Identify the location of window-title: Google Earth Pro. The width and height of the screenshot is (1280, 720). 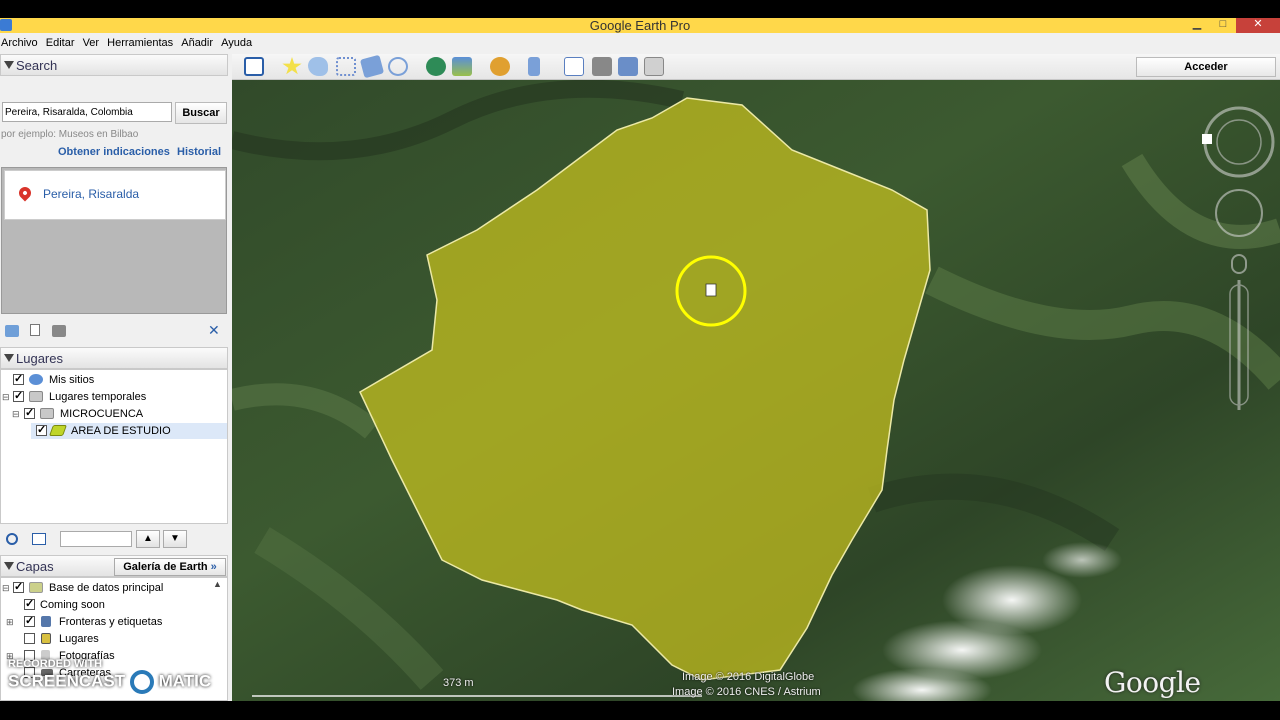
(640, 25).